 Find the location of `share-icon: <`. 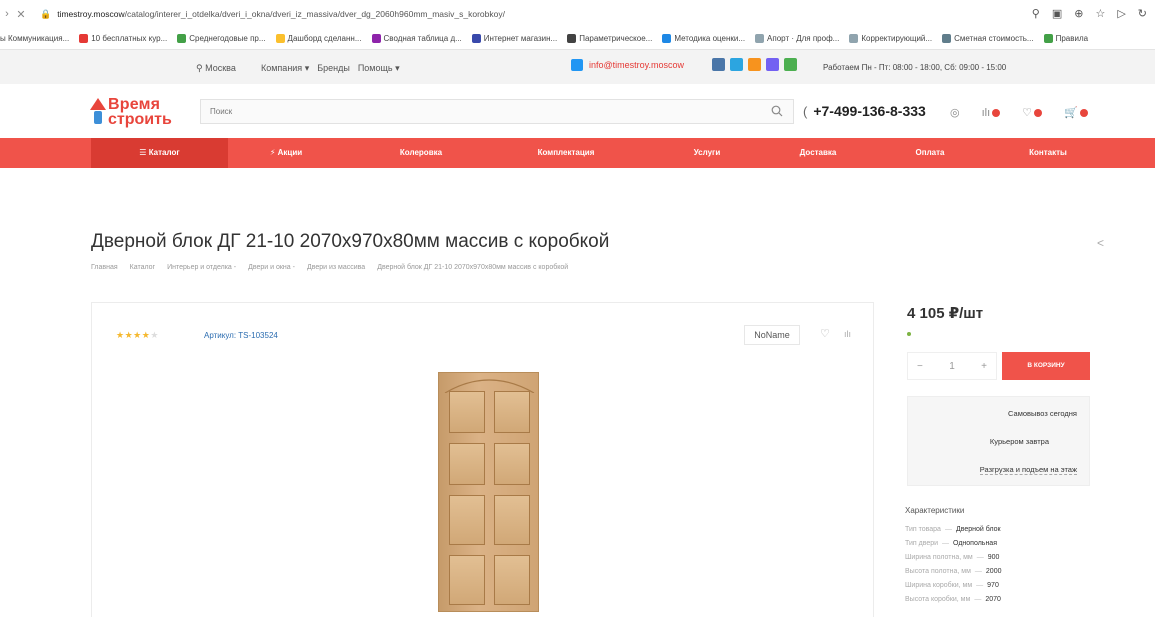

share-icon: < is located at coordinates (1100, 243).